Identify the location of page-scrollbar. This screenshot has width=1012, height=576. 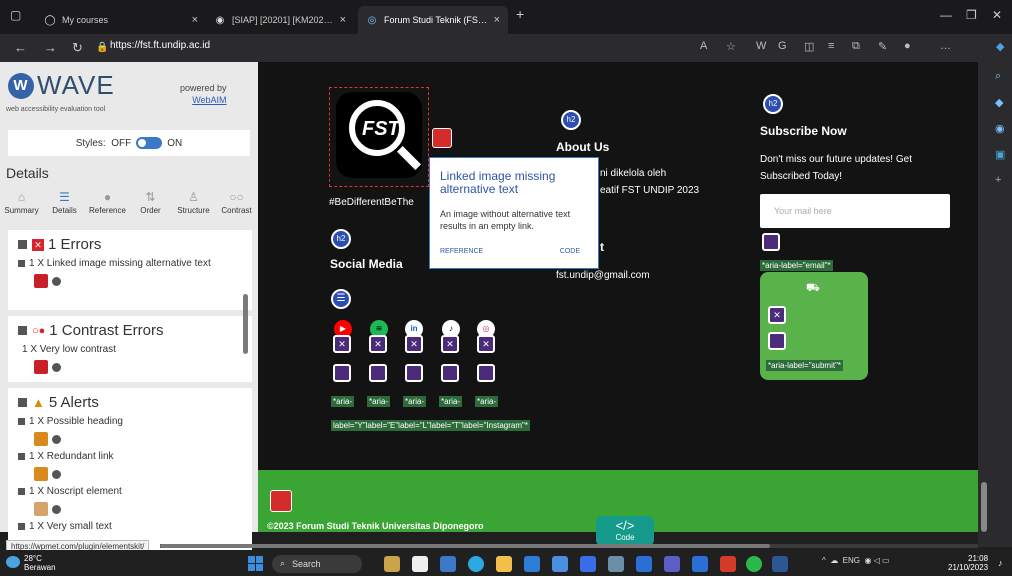
(984, 304).